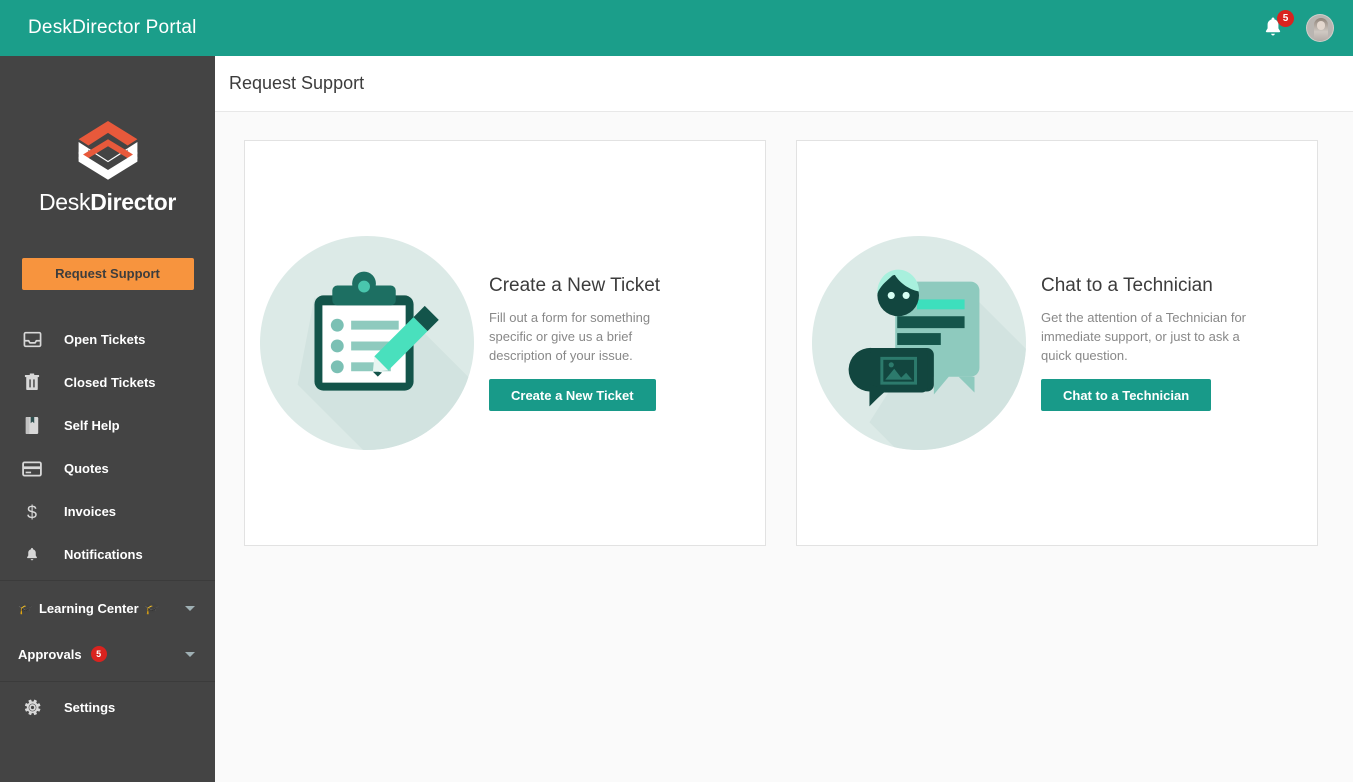 The height and width of the screenshot is (782, 1353). Describe the element at coordinates (1126, 395) in the screenshot. I see `chat-to-a-technician-button: Chat to a Technician` at that location.